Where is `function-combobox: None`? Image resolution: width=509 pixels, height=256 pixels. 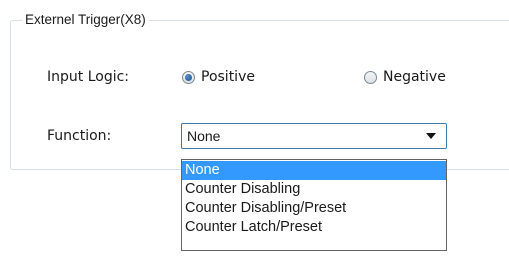 function-combobox: None is located at coordinates (314, 136).